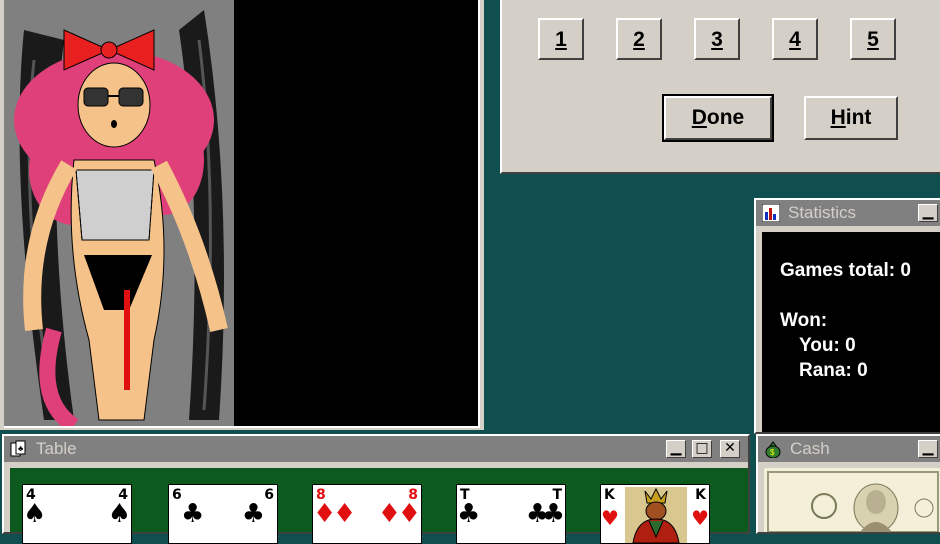  What do you see at coordinates (928, 213) in the screenshot?
I see `statistics-minimize-button: ▁` at bounding box center [928, 213].